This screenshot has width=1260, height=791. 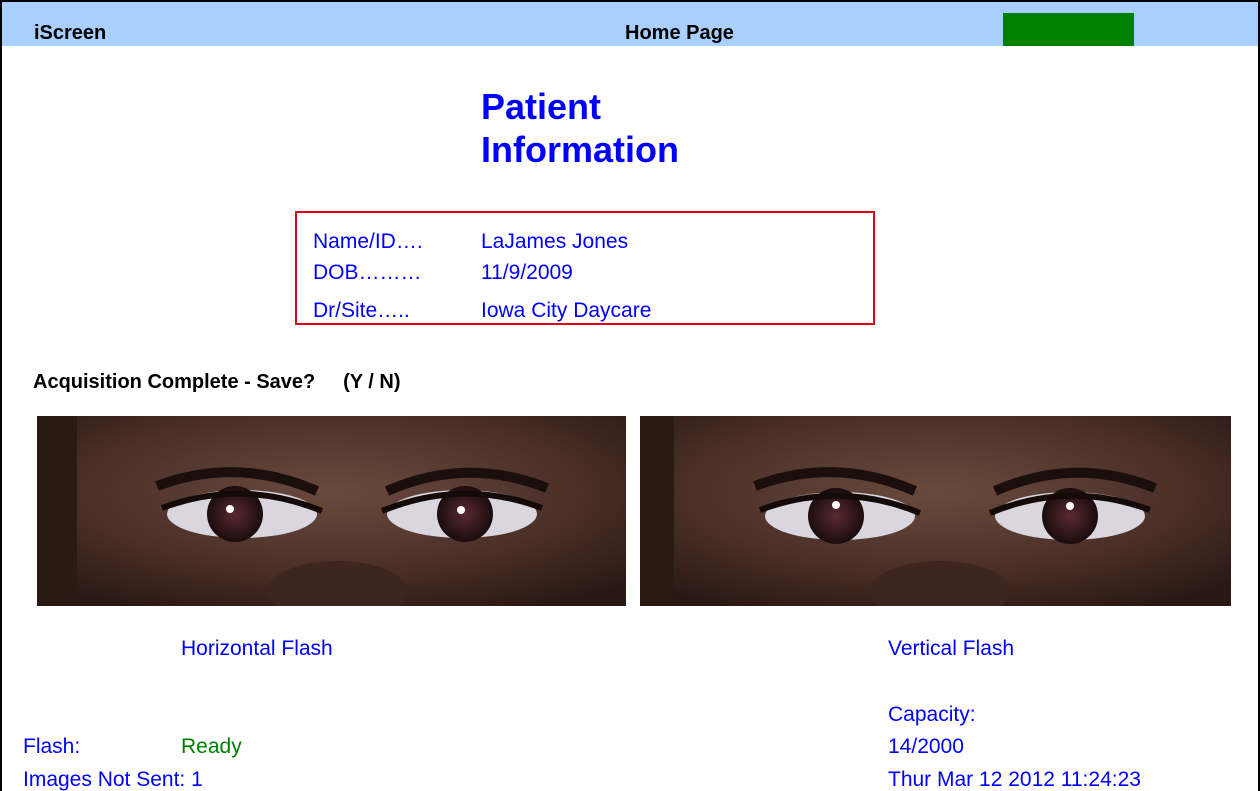 I want to click on images-not-sent: Images Not Sent: 1, so click(x=113, y=779).